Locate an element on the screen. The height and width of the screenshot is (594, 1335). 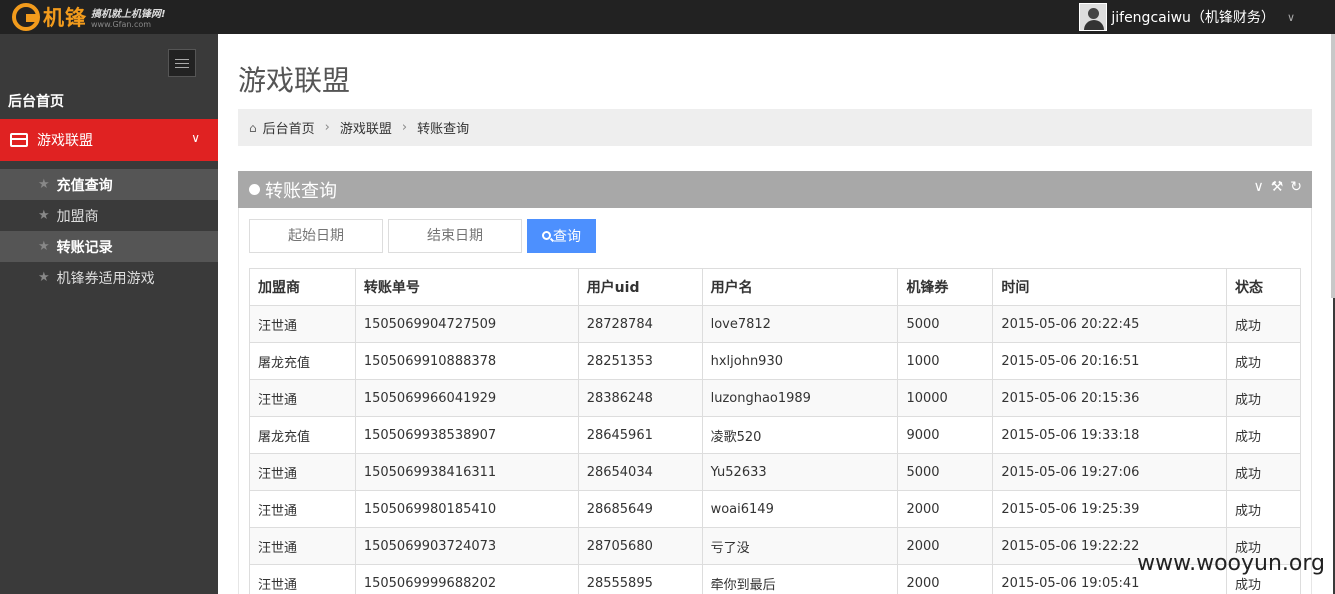
table-cell: 10000 is located at coordinates (945, 398).